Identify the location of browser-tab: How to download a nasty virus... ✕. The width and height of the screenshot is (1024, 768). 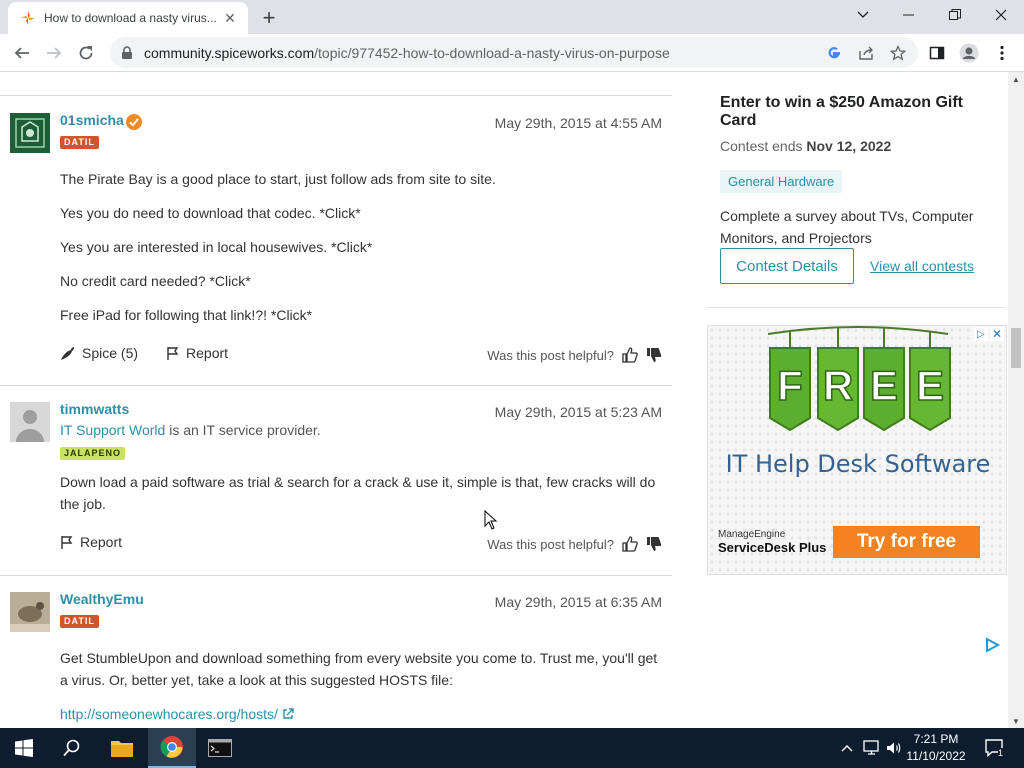
(128, 18).